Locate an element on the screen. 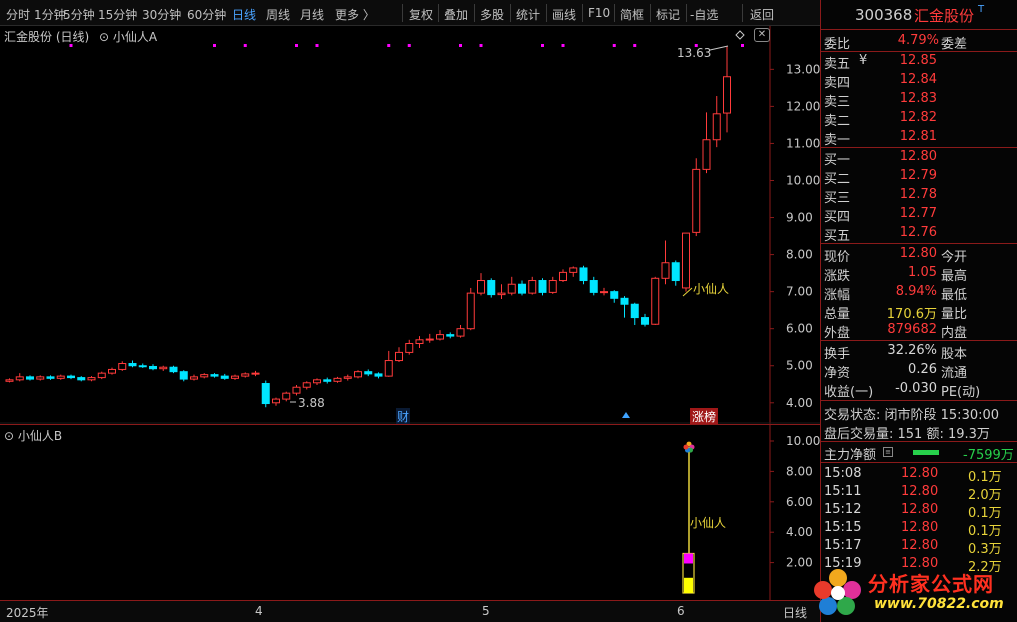 Image resolution: width=1017 pixels, height=622 pixels. back-button: 返回 is located at coordinates (762, 14).